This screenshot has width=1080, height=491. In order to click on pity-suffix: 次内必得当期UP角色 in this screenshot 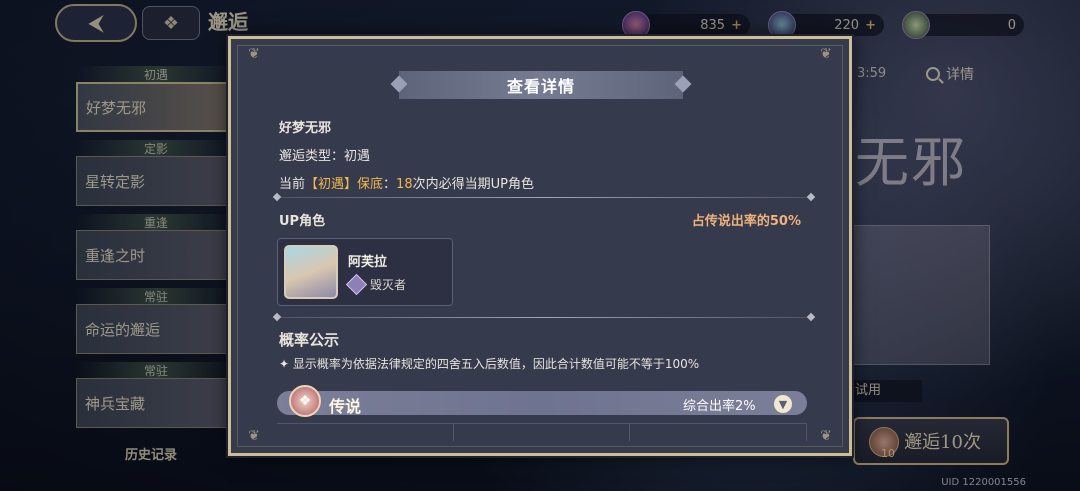, I will do `click(473, 184)`.